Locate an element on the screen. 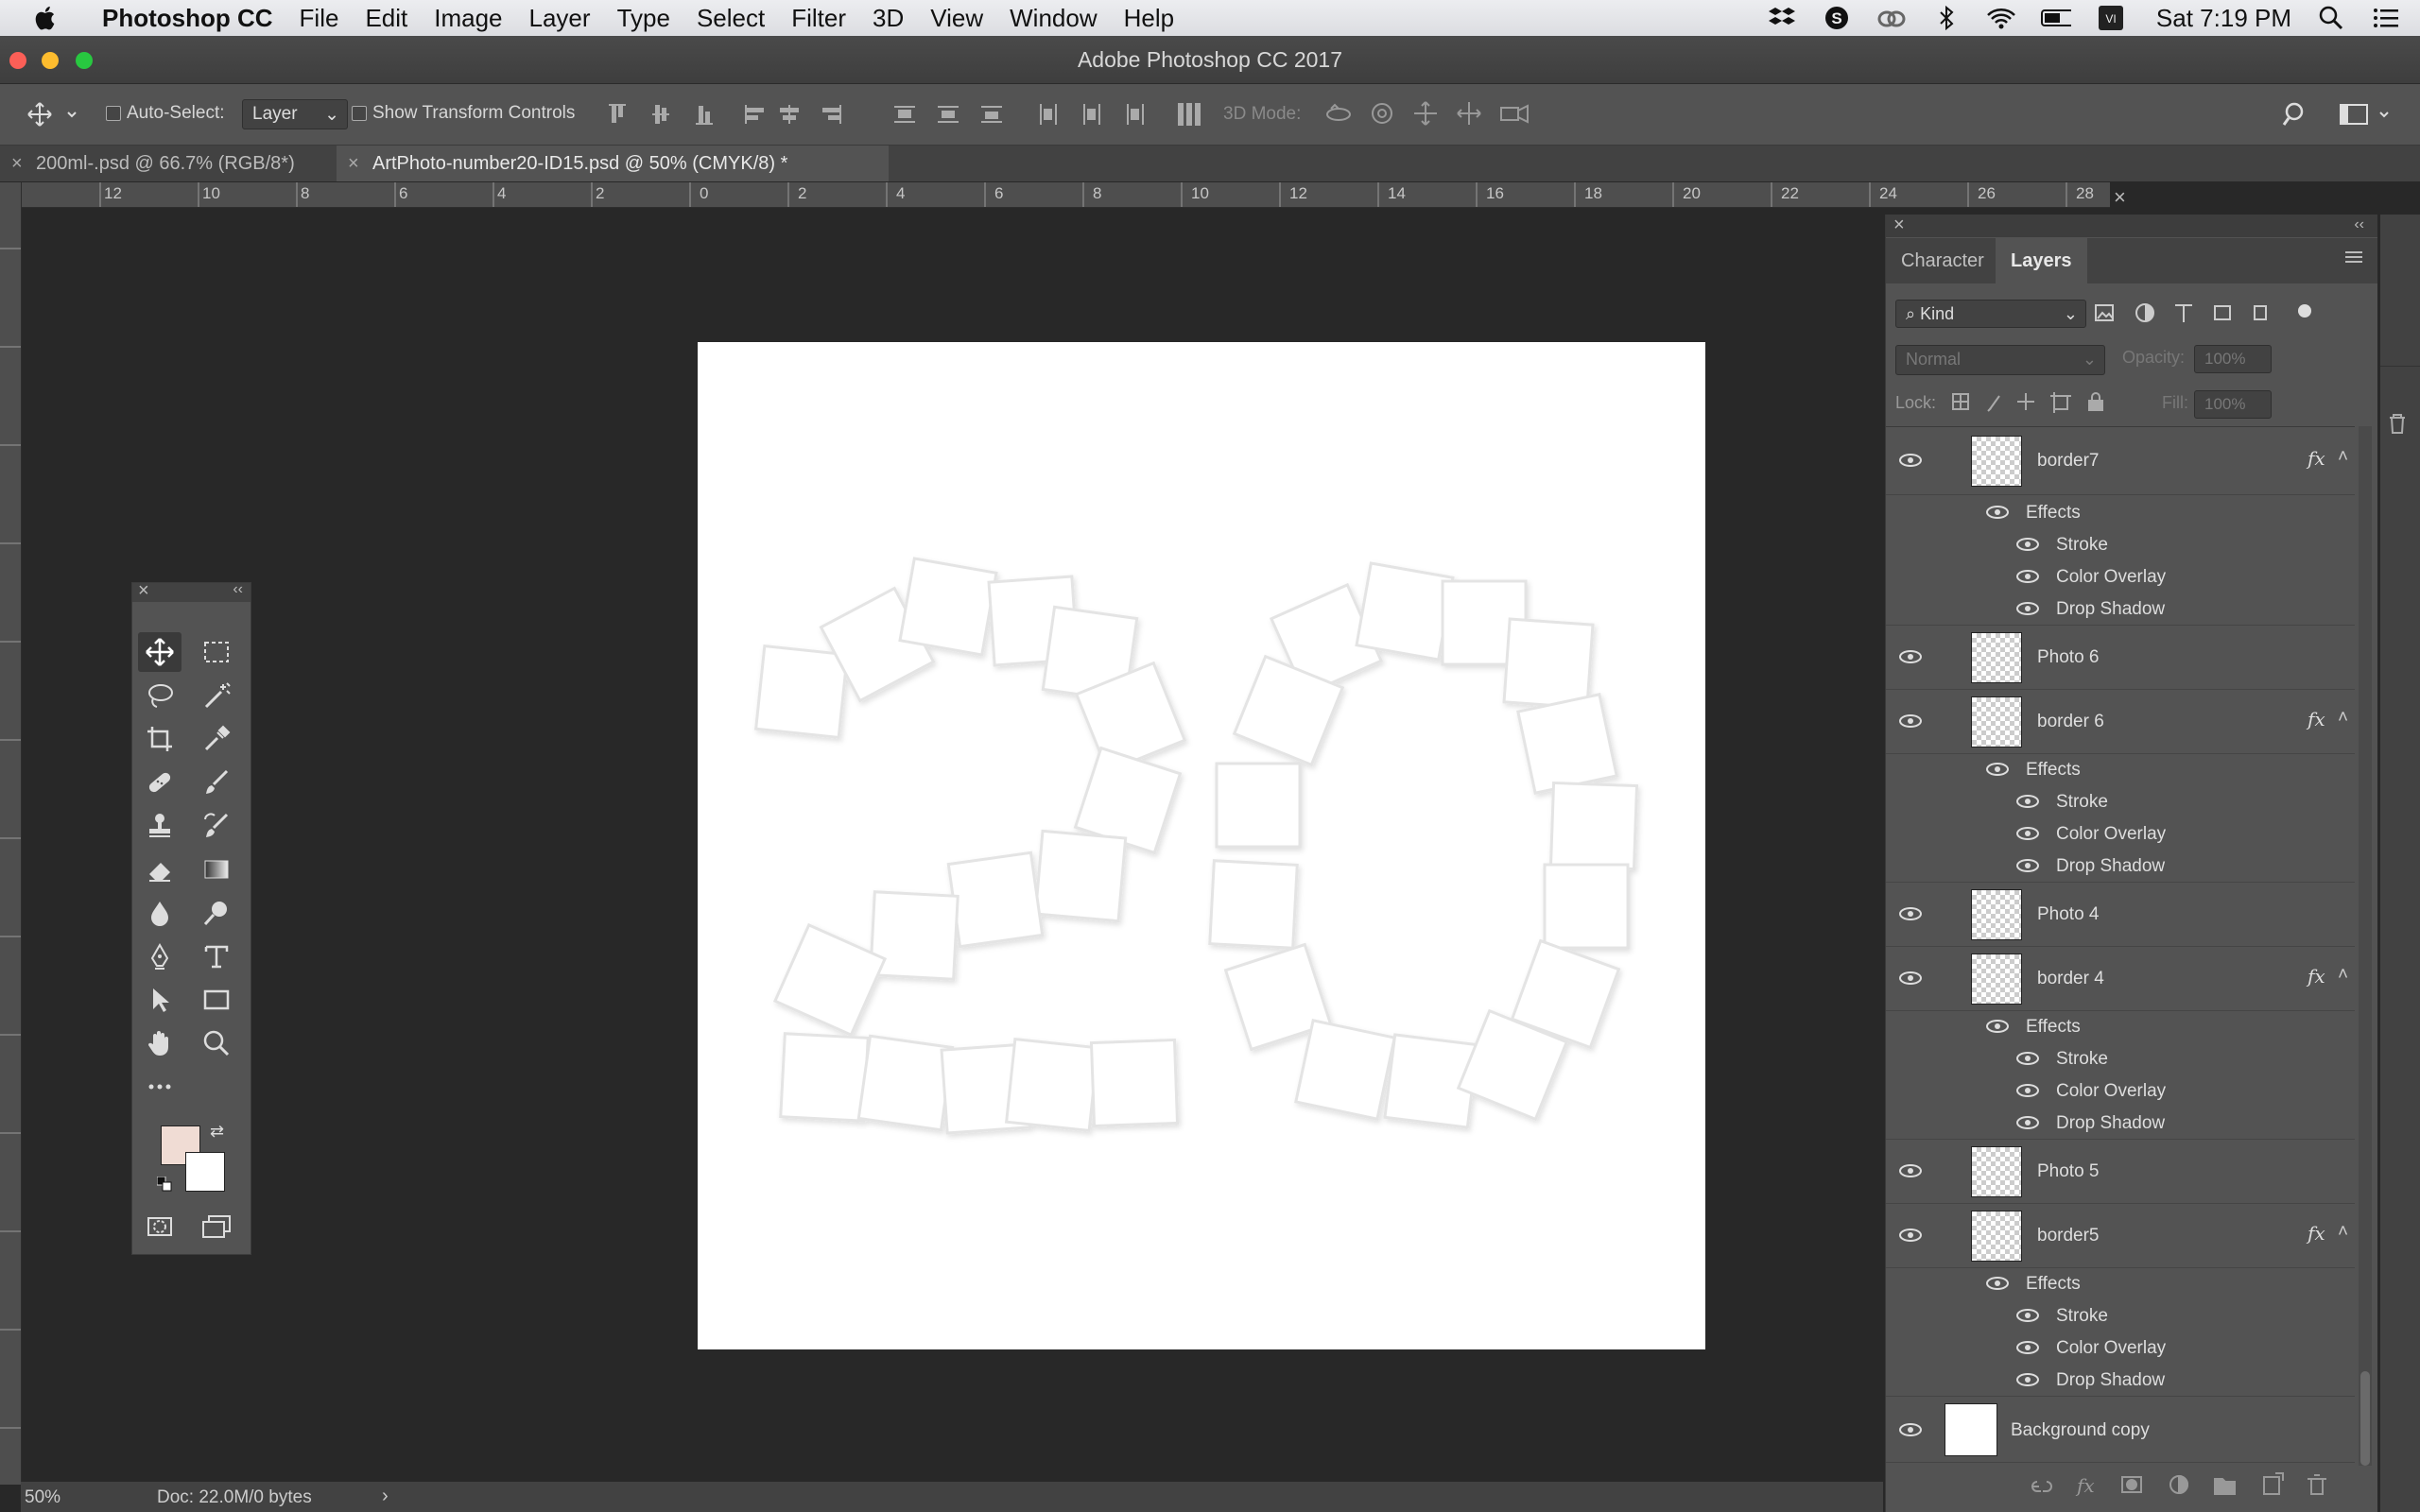 The height and width of the screenshot is (1512, 2420). layer-row: border 4 fx ˄ is located at coordinates (2120, 979).